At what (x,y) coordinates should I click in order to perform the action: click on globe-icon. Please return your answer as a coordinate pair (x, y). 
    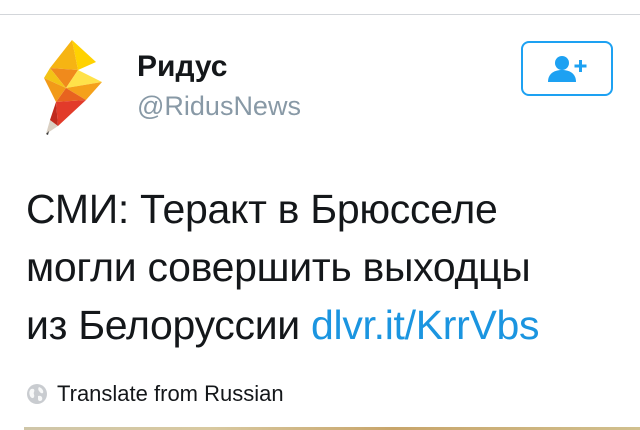
    Looking at the image, I should click on (37, 394).